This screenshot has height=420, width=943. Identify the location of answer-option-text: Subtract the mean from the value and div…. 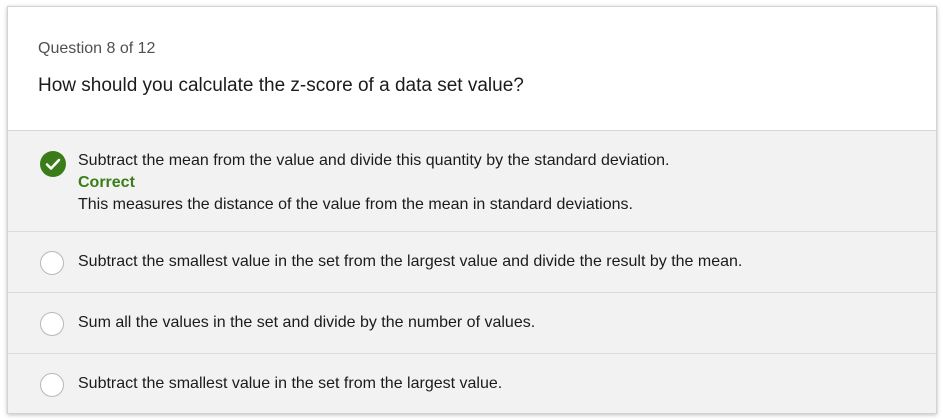
(374, 160).